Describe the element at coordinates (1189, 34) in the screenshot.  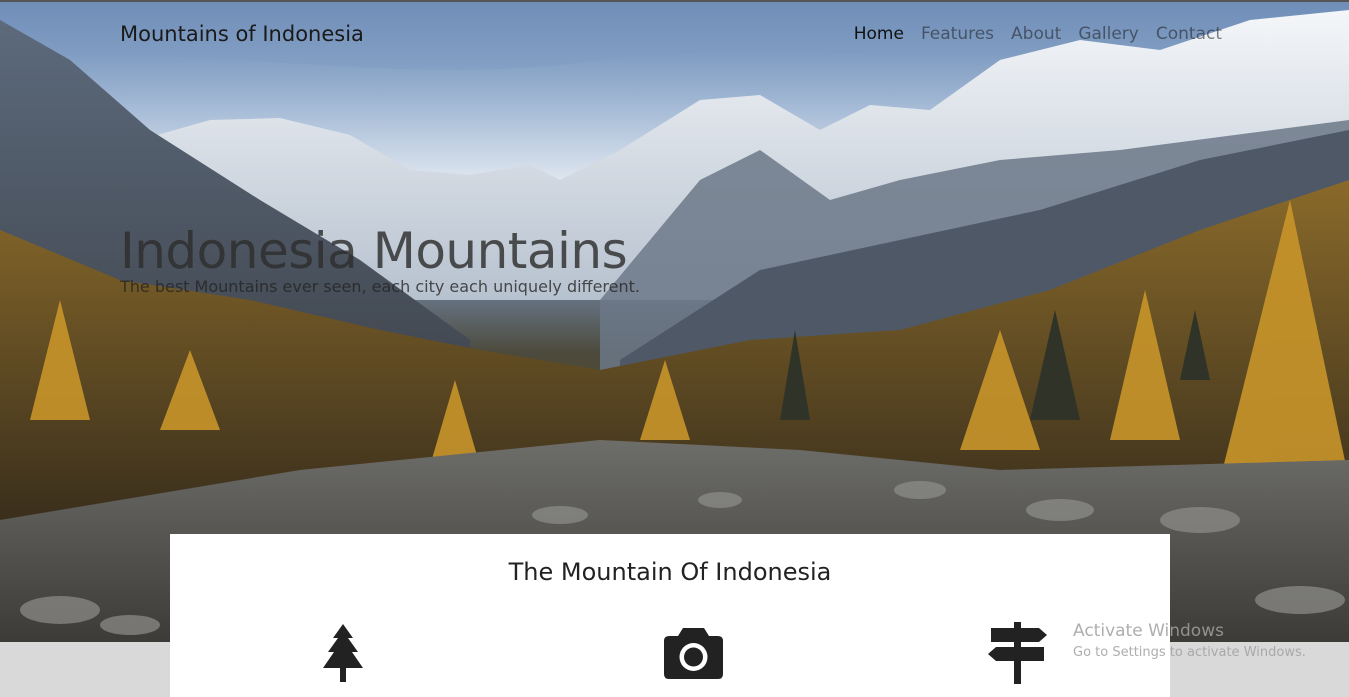
I see `nav-contact: Contact` at that location.